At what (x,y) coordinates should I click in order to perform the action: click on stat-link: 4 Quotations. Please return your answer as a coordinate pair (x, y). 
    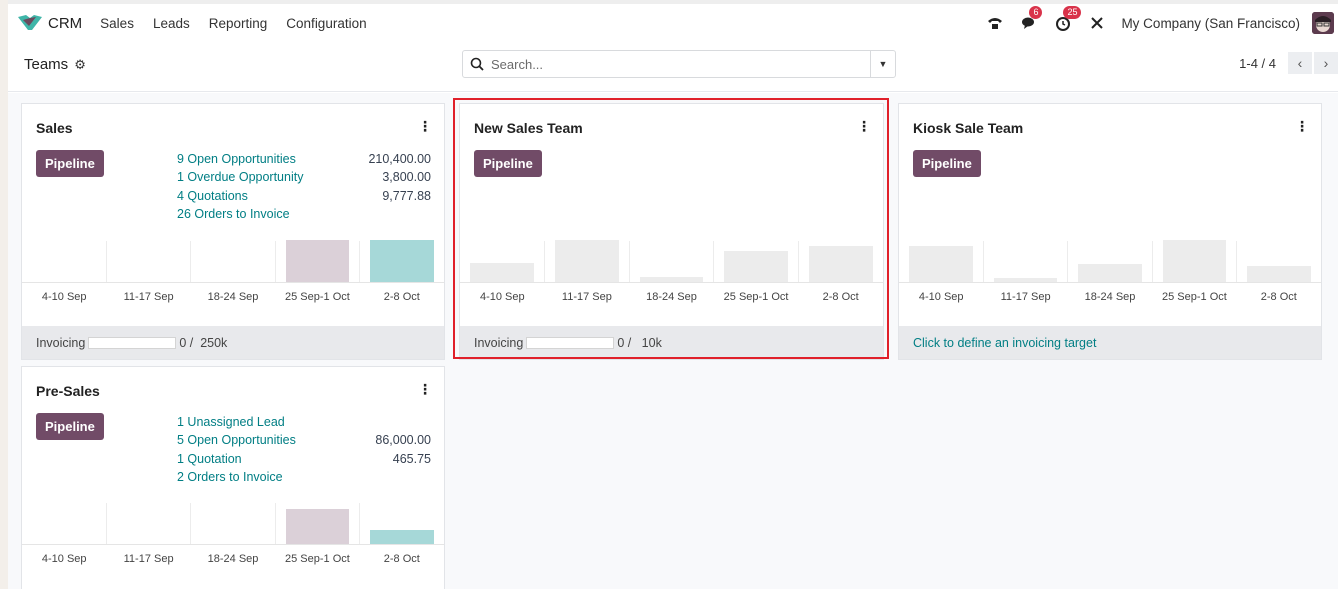
    Looking at the image, I should click on (212, 196).